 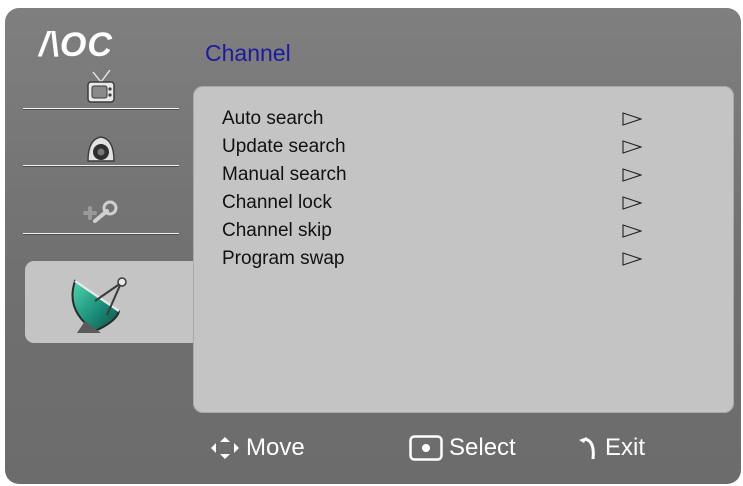 What do you see at coordinates (275, 447) in the screenshot?
I see `move-label: Move` at bounding box center [275, 447].